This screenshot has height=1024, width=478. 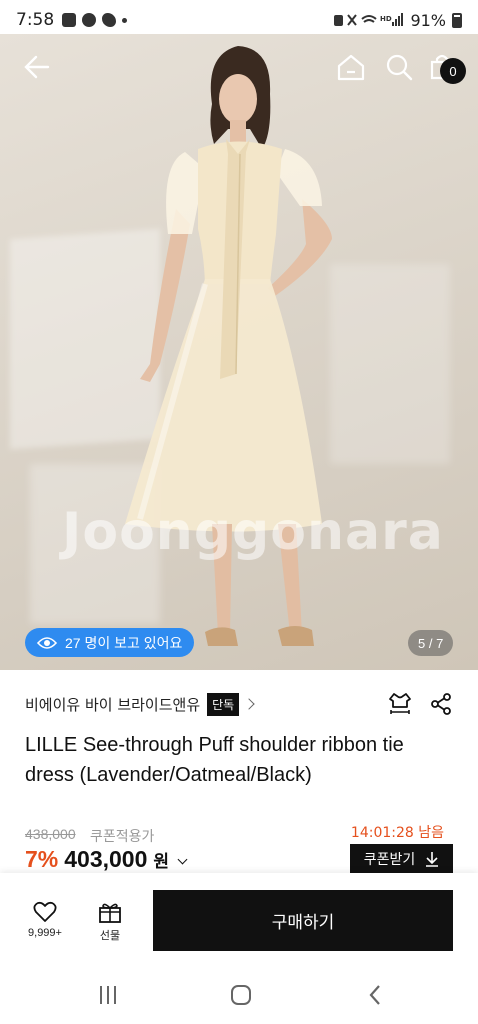 I want to click on more-notifications-icon, so click(x=125, y=20).